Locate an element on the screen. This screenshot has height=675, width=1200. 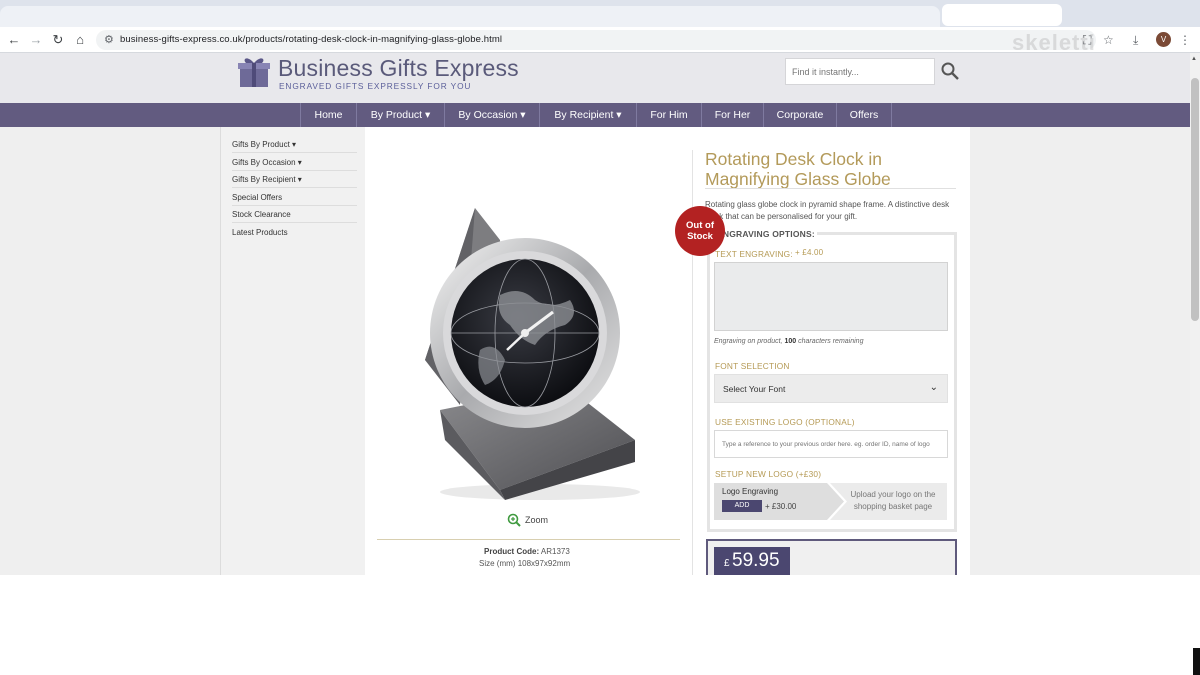
nav-for-him: For Him is located at coordinates (668, 115).